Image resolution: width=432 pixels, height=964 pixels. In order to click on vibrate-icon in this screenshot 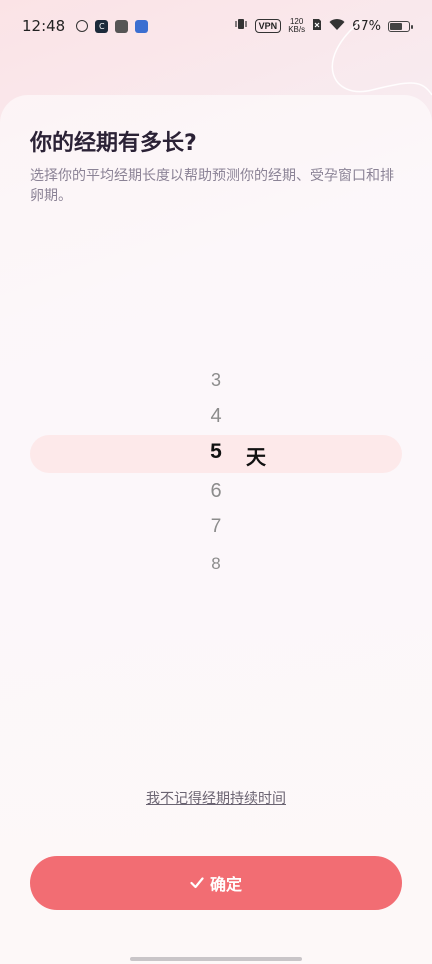, I will do `click(241, 26)`.